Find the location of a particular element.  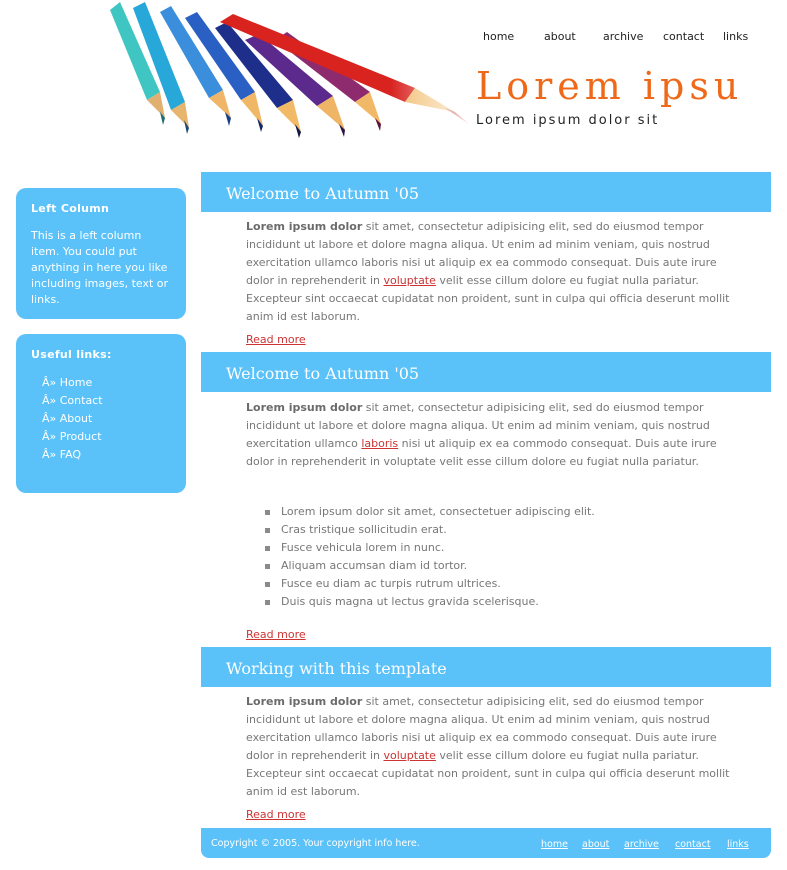

list-item: Cras tristique sollicitudin erat. is located at coordinates (430, 530).